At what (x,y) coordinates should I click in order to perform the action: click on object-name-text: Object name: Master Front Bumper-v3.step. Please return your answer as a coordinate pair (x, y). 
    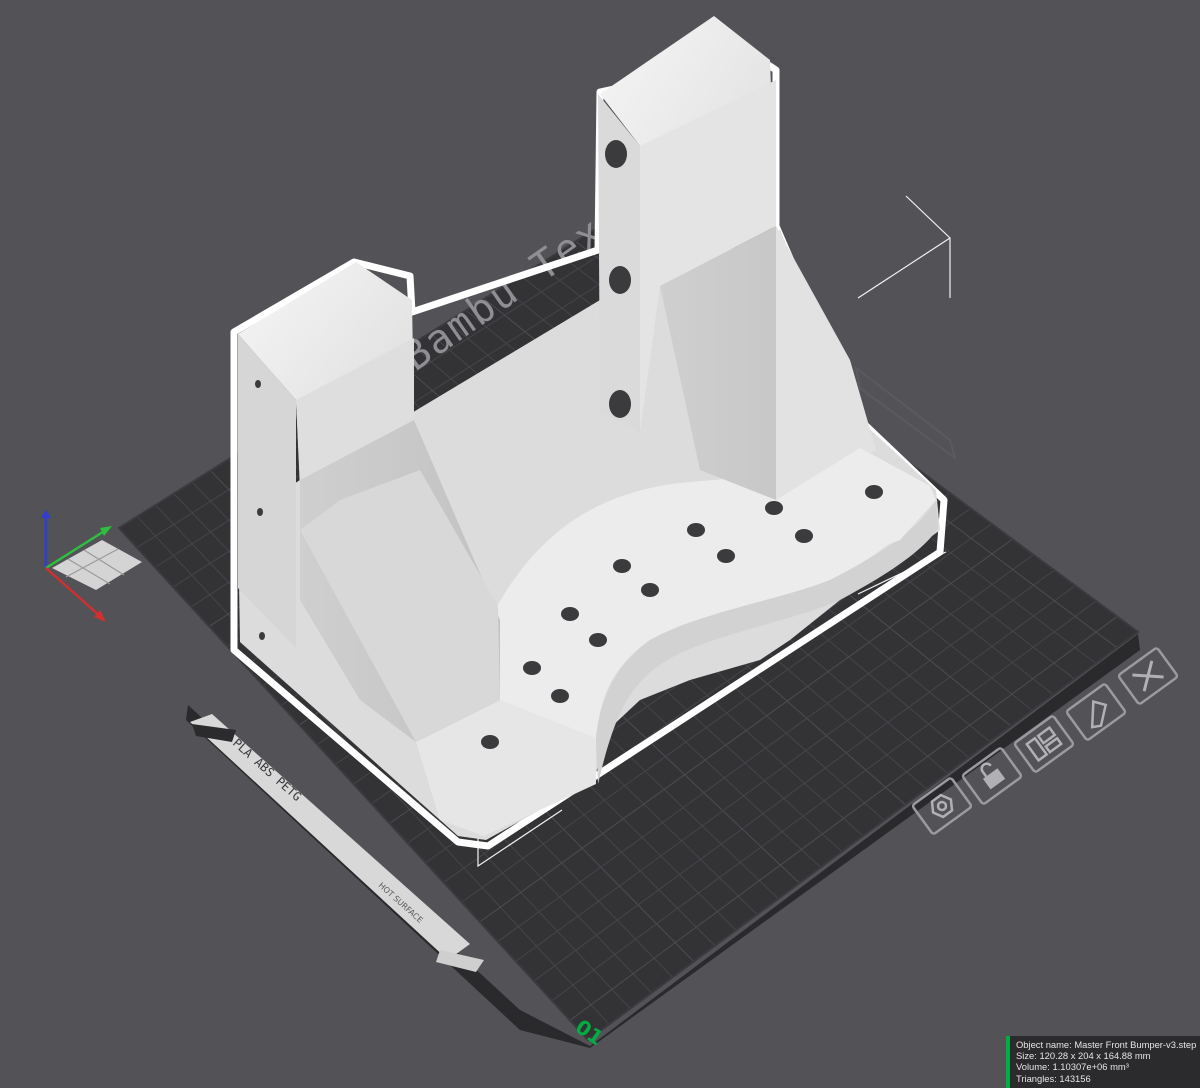
    Looking at the image, I should click on (1106, 1044).